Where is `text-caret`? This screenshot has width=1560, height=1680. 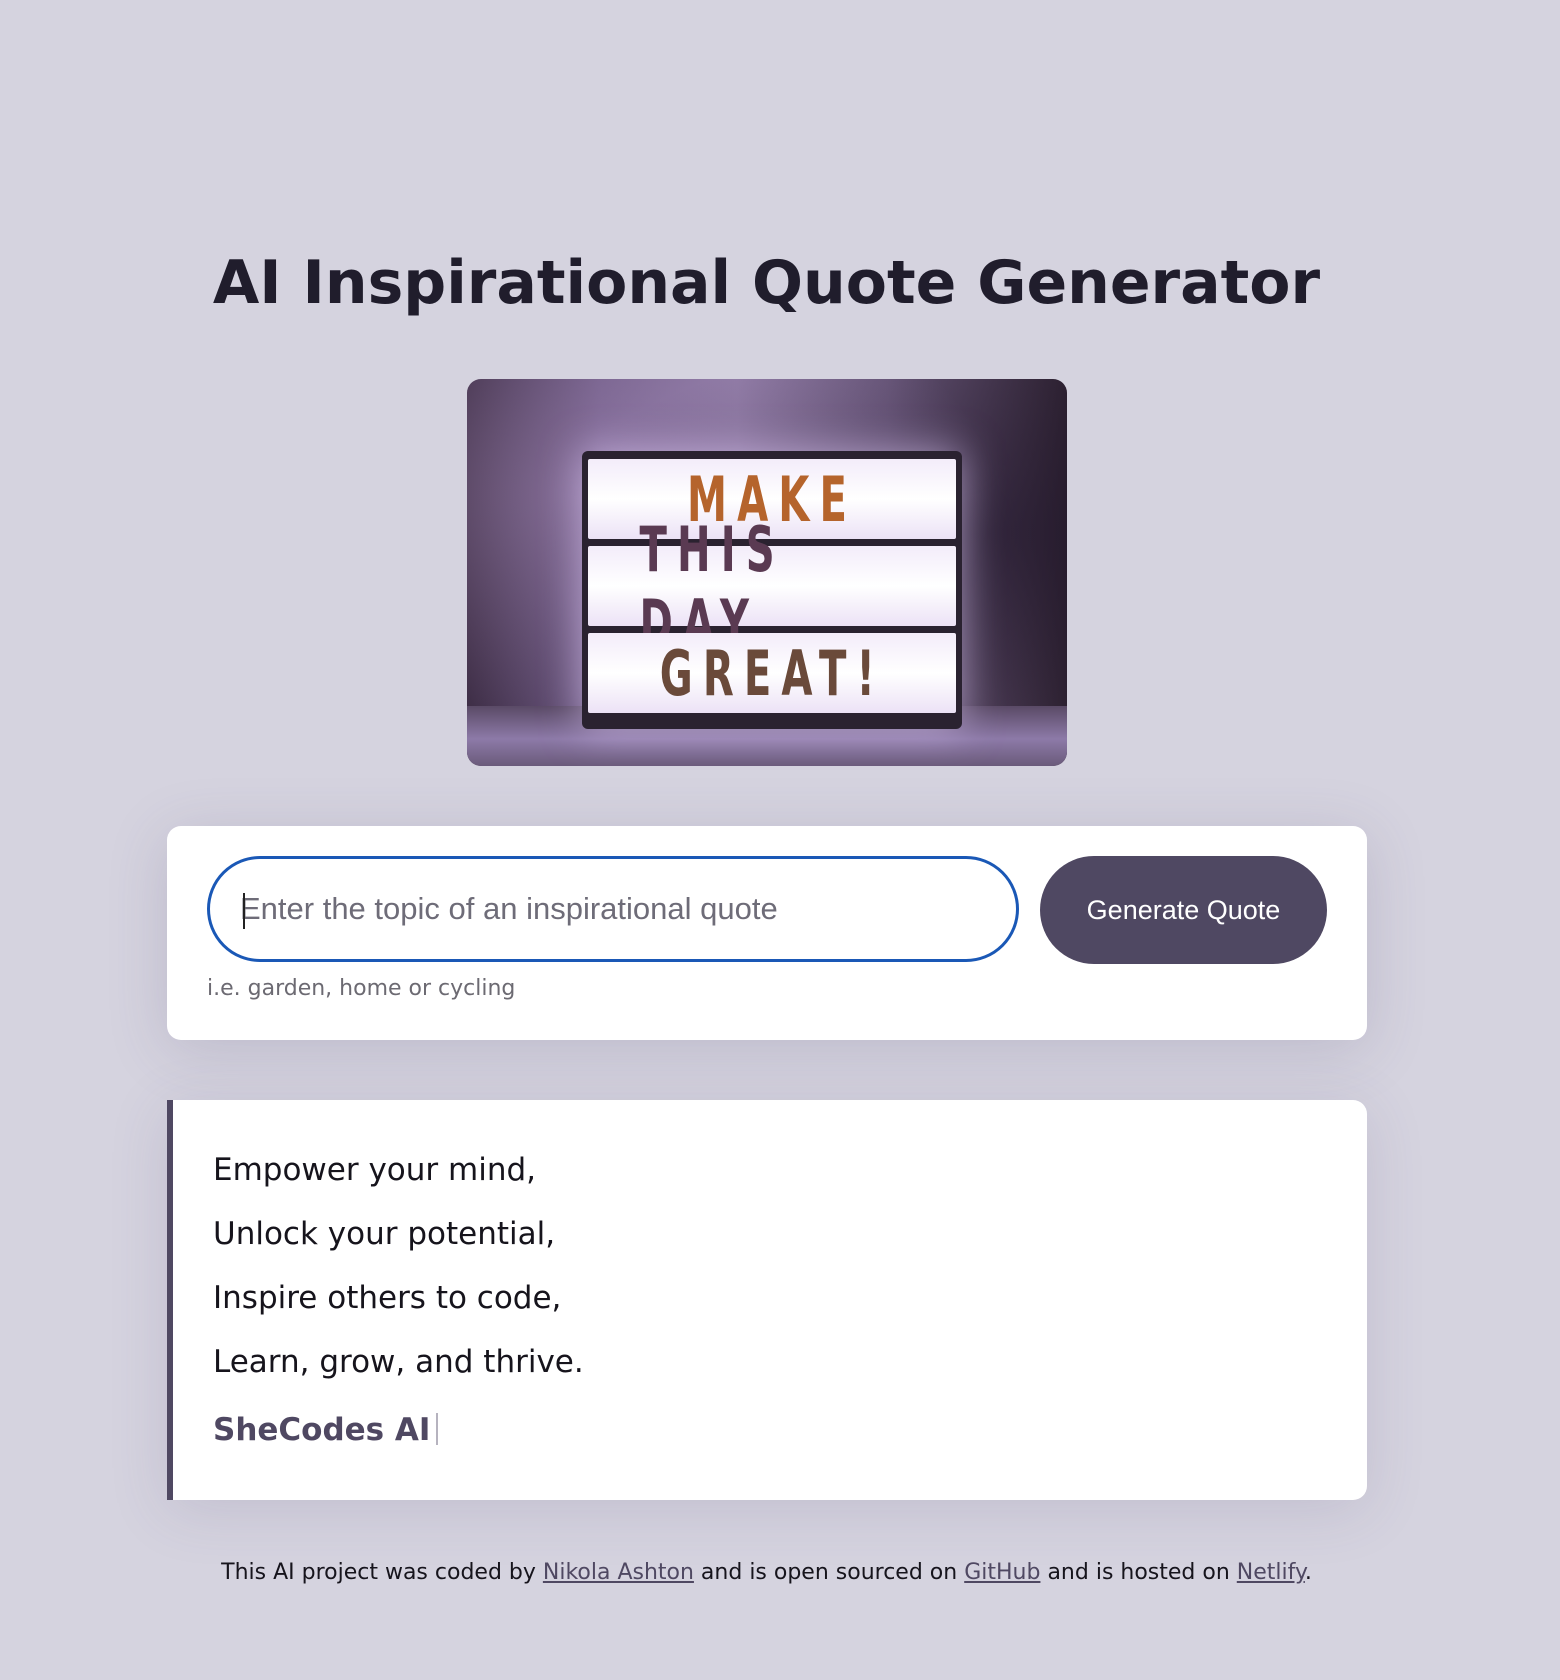
text-caret is located at coordinates (244, 911).